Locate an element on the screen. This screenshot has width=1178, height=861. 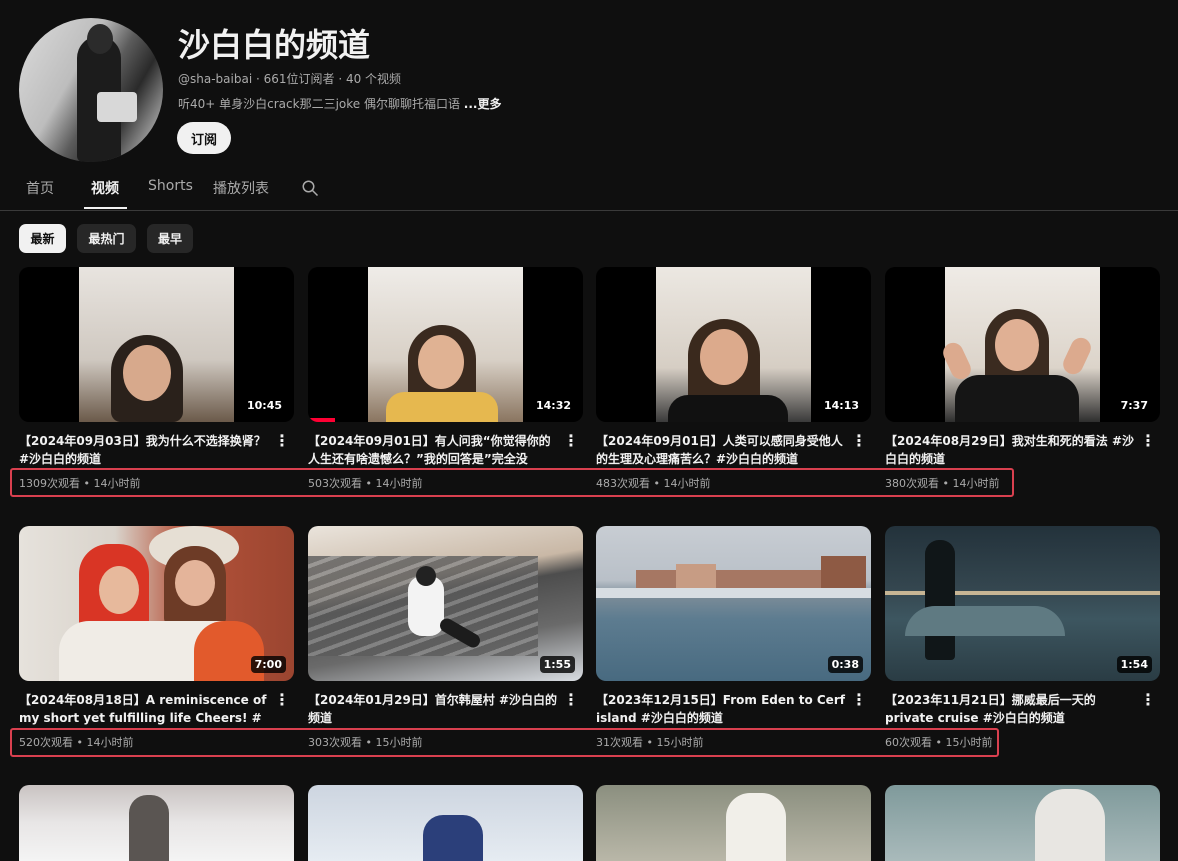
watch-progress-bar is located at coordinates (321, 420).